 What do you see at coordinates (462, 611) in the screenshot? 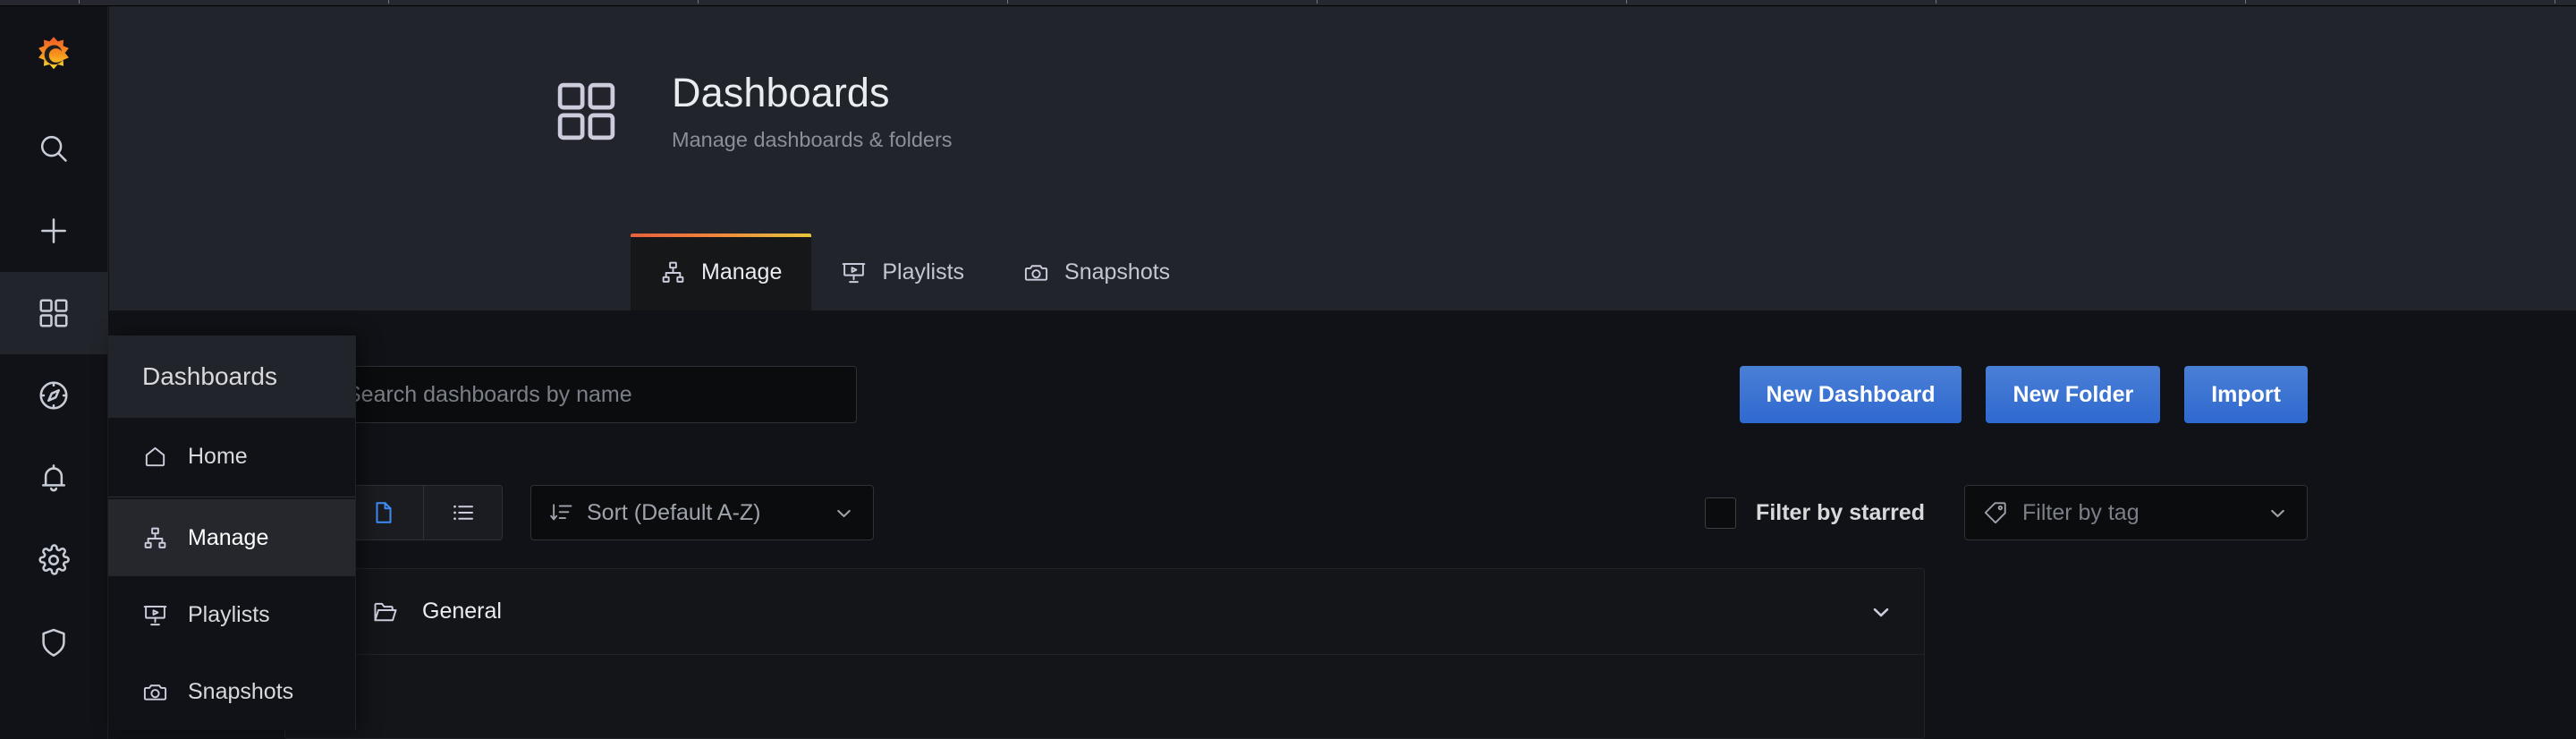
I see `folder-name: General` at bounding box center [462, 611].